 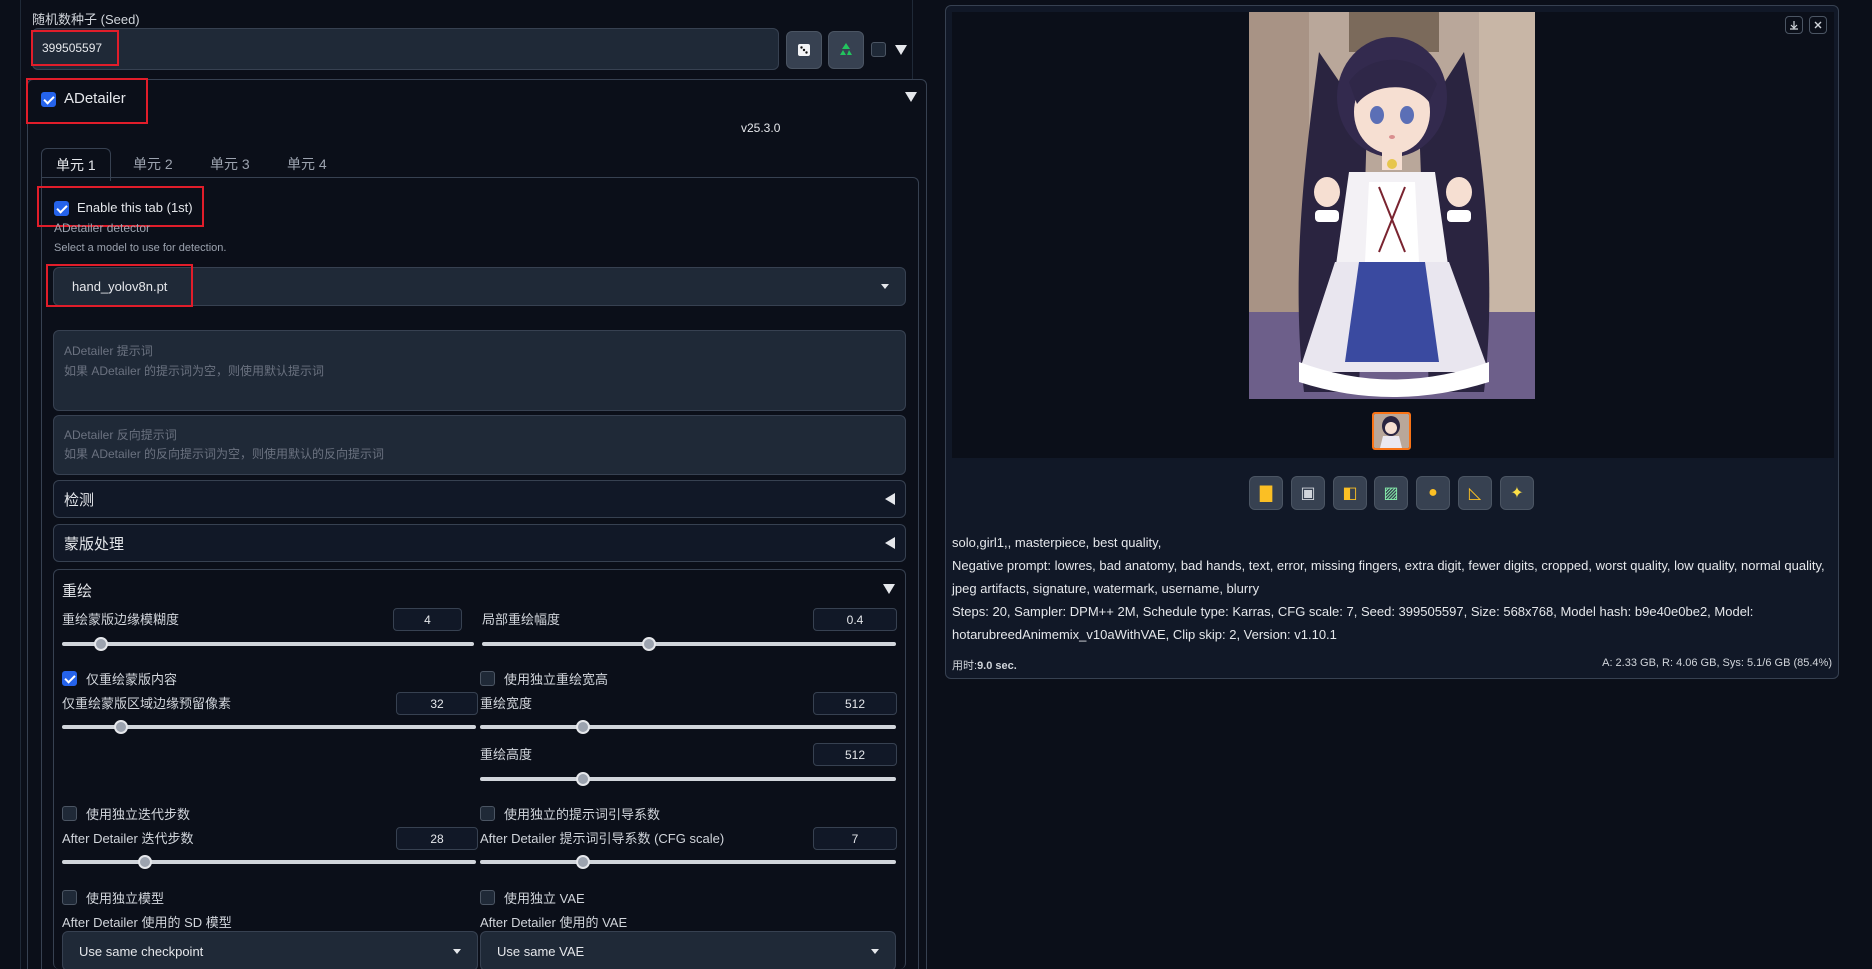 I want to click on generated-image, so click(x=1392, y=205).